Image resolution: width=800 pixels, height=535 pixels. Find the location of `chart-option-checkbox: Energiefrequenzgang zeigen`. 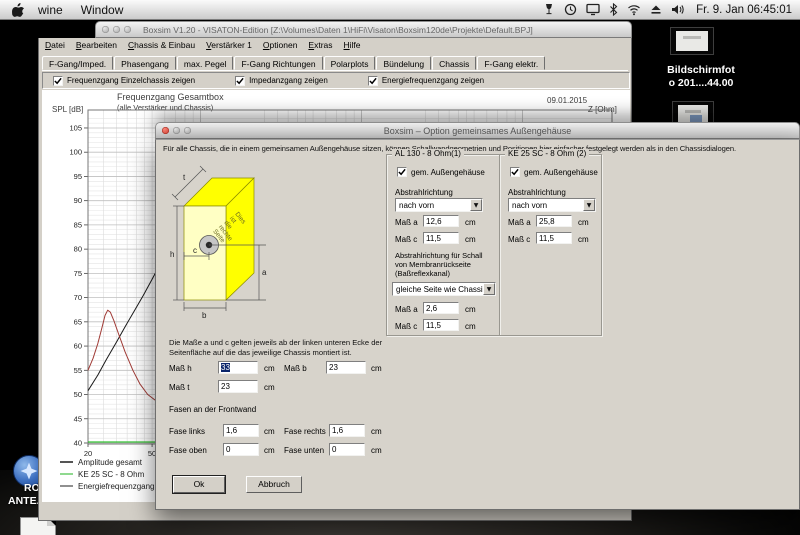

chart-option-checkbox: Energiefrequenzgang zeigen is located at coordinates (425, 80).